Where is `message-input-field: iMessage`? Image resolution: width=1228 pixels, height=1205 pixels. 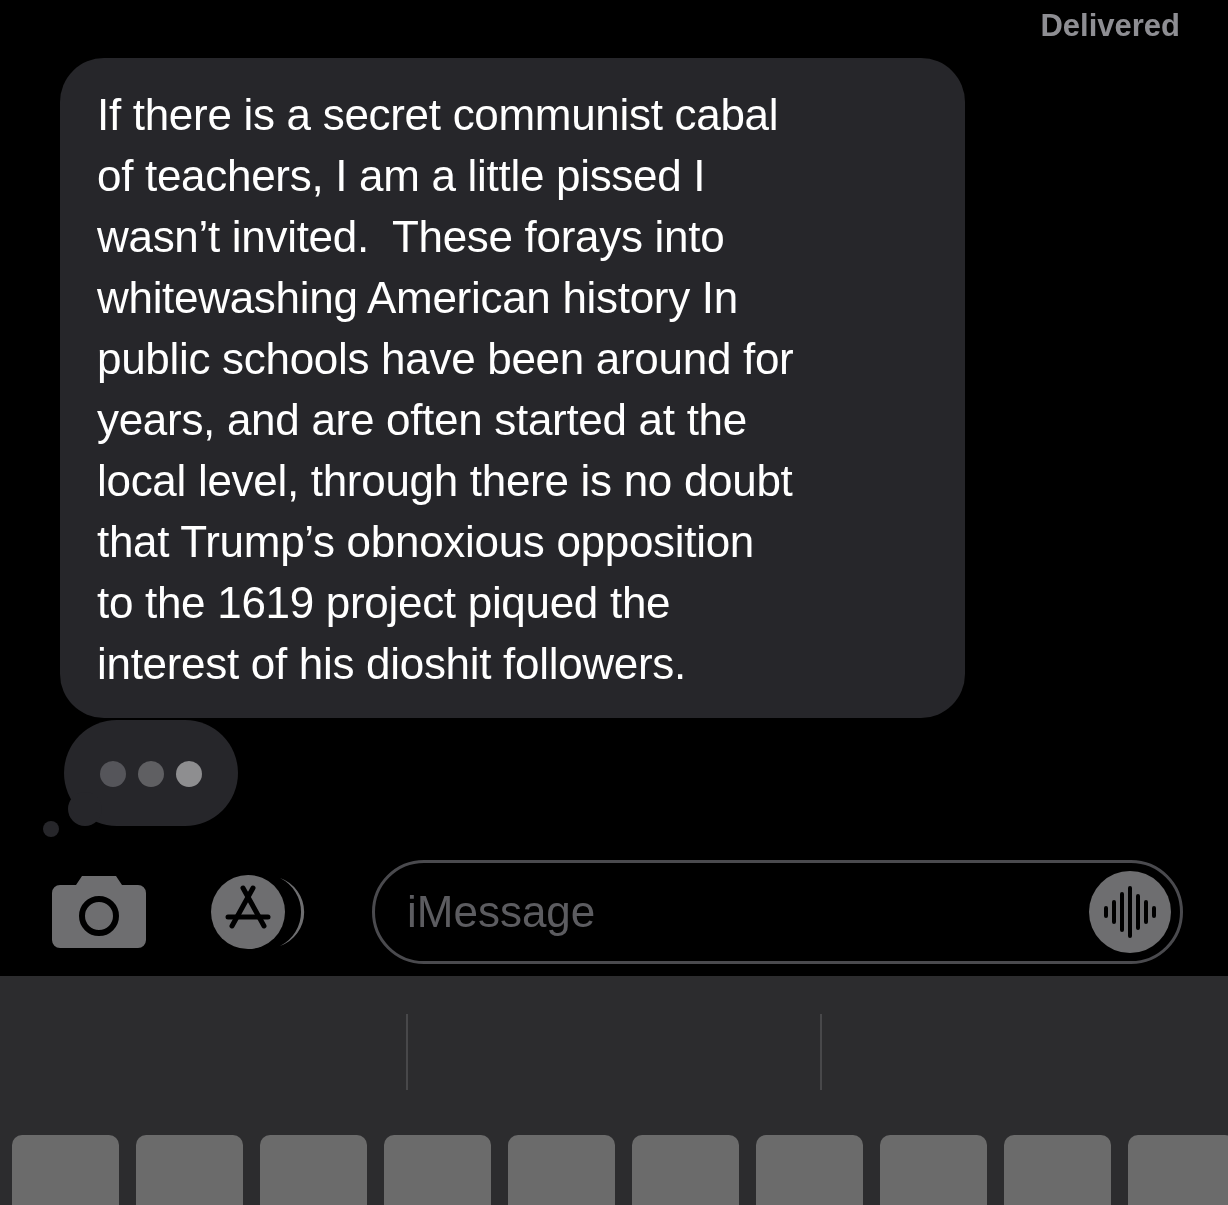 message-input-field: iMessage is located at coordinates (777, 912).